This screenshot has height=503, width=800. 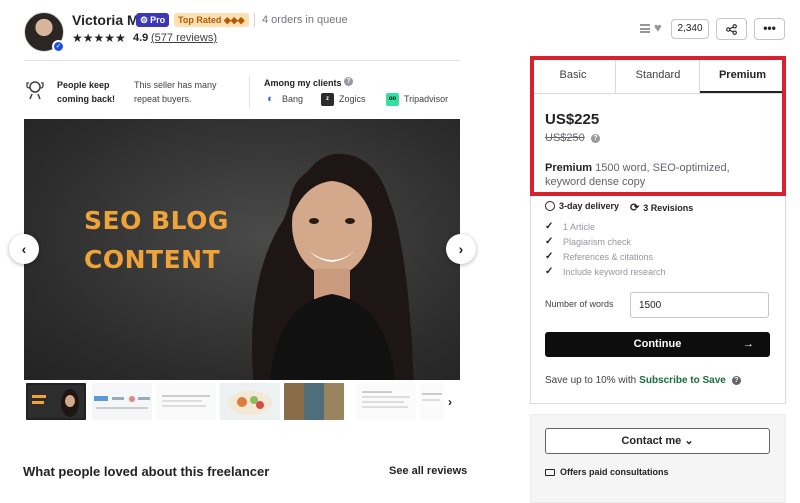 What do you see at coordinates (211, 20) in the screenshot?
I see `top-rated-badge: Top Rated ◆◆◆` at bounding box center [211, 20].